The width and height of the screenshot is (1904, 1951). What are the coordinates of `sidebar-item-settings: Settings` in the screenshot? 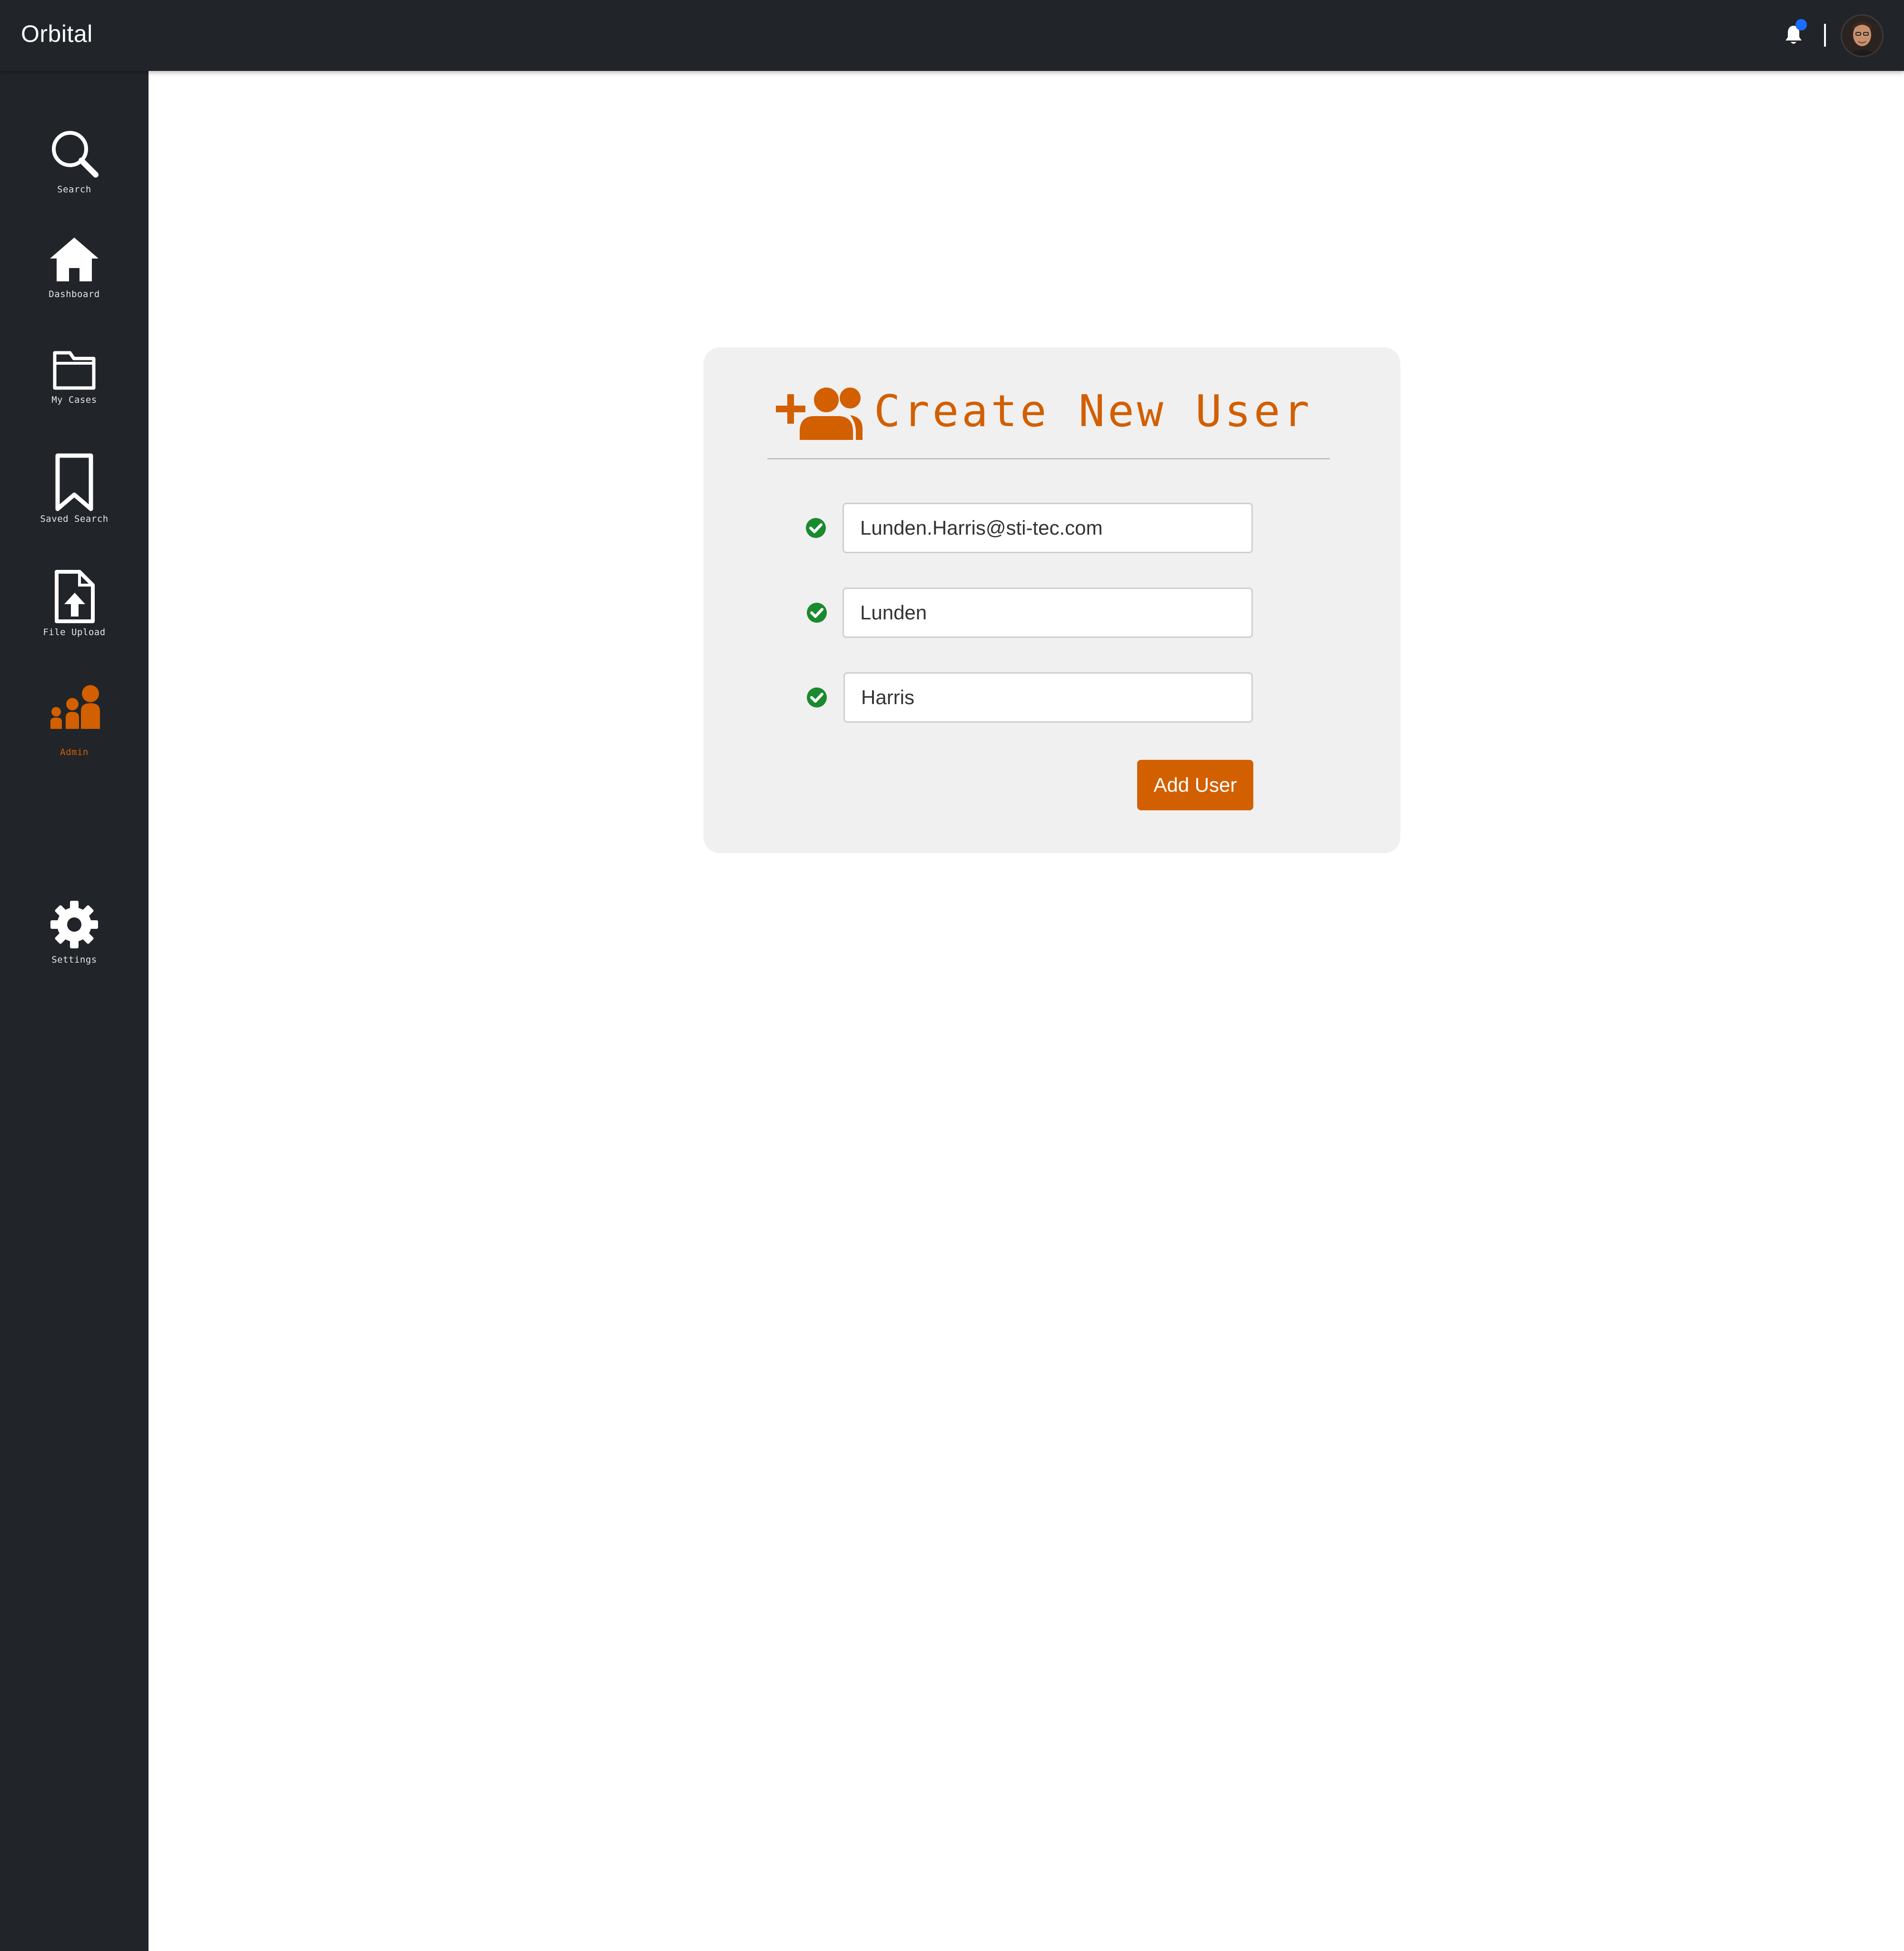 It's located at (74, 932).